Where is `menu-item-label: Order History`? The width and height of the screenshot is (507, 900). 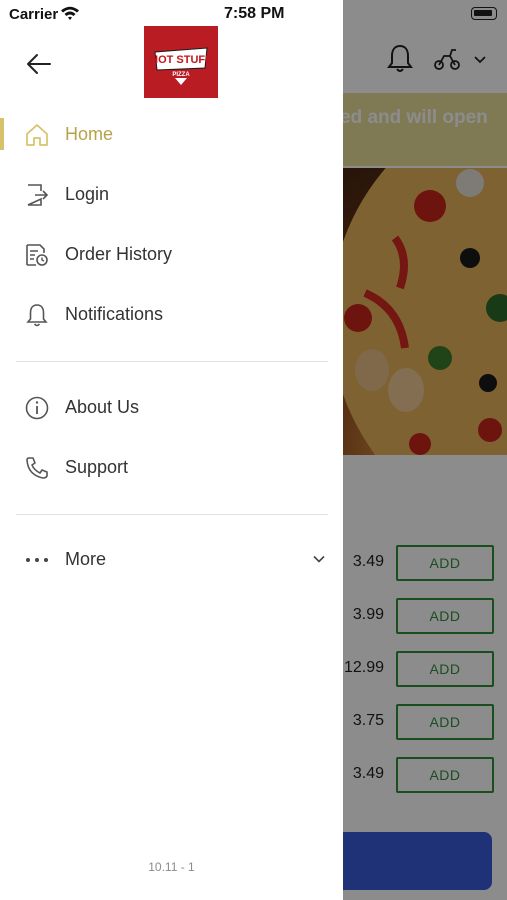 menu-item-label: Order History is located at coordinates (119, 254).